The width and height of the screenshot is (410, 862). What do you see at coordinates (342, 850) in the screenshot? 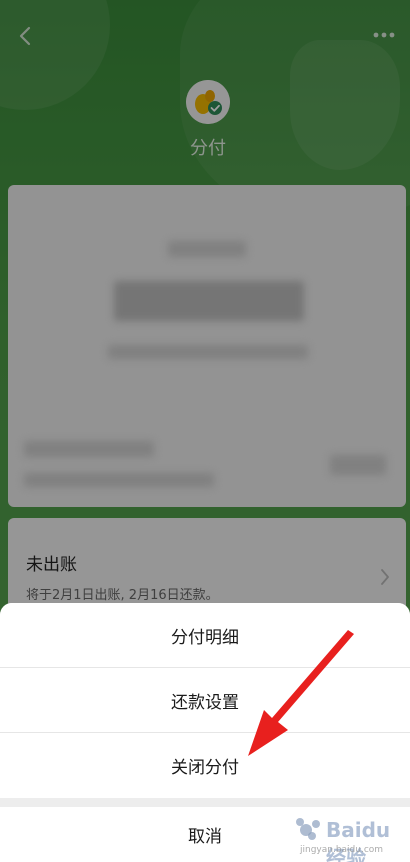
I see `watermark-url: jingyan.baidu.com` at bounding box center [342, 850].